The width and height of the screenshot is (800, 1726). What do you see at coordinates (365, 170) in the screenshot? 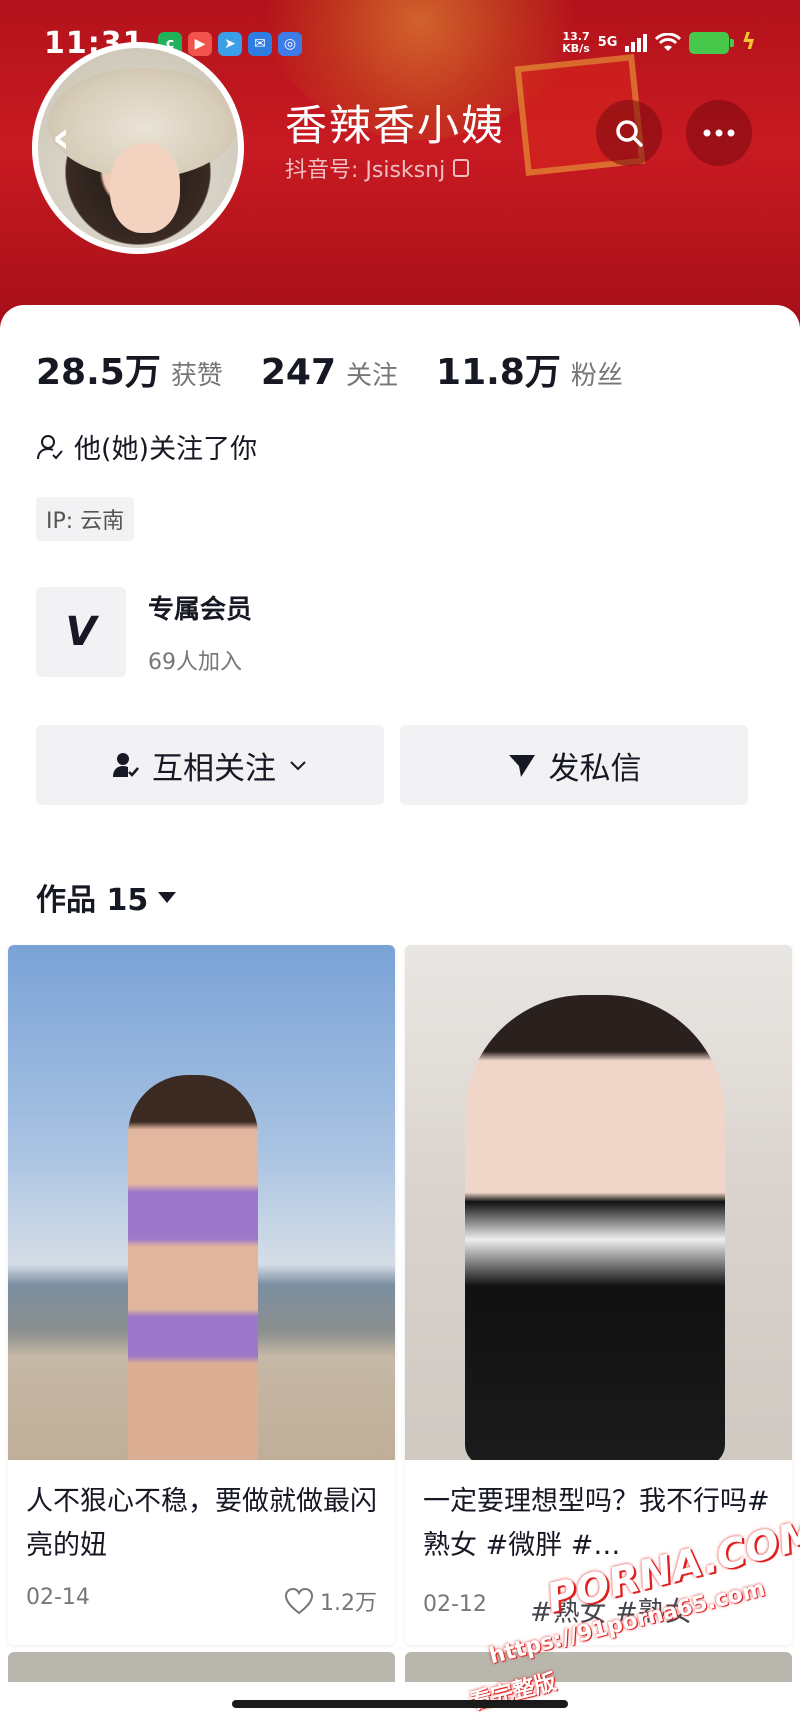
I see `douyin-id-text: 抖音号: Jsisksnj` at bounding box center [365, 170].